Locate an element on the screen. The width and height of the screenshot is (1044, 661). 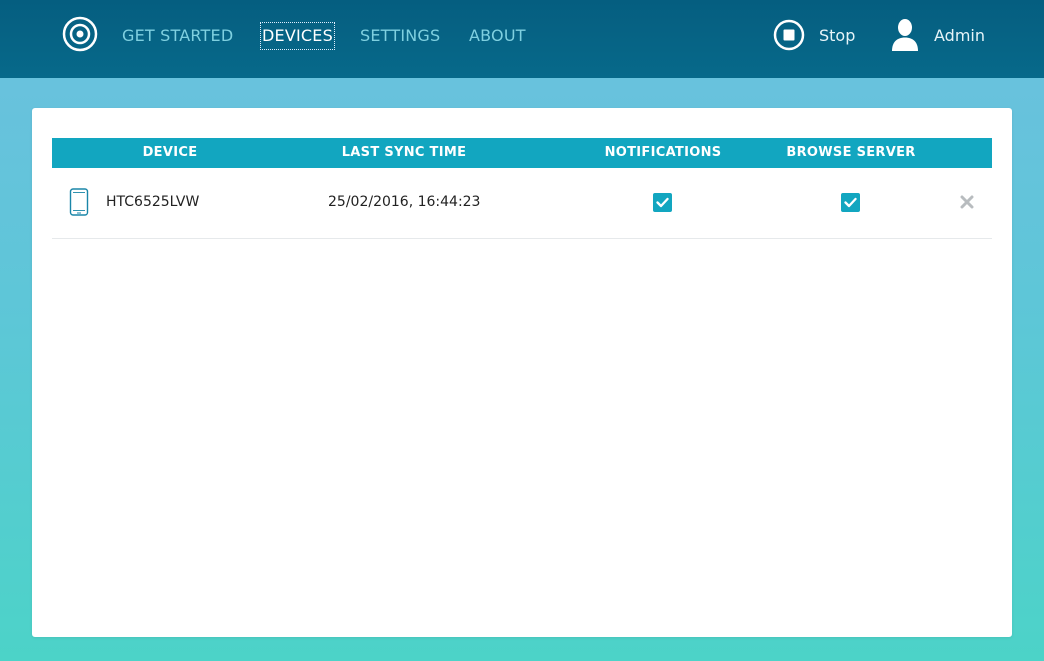
table-row: HTC6525LVW 25/02/2016, 16:44:23 is located at coordinates (522, 203).